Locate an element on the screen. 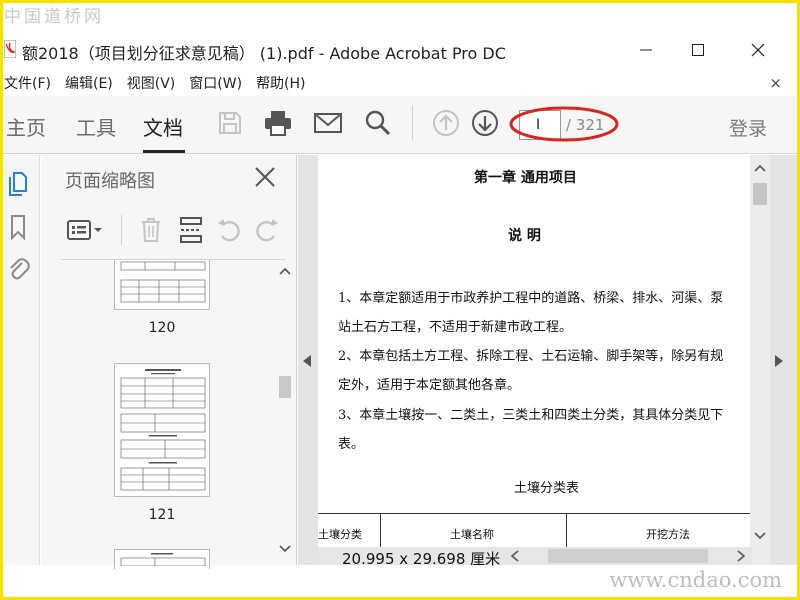  thumbnail-scrollbar is located at coordinates (285, 410).